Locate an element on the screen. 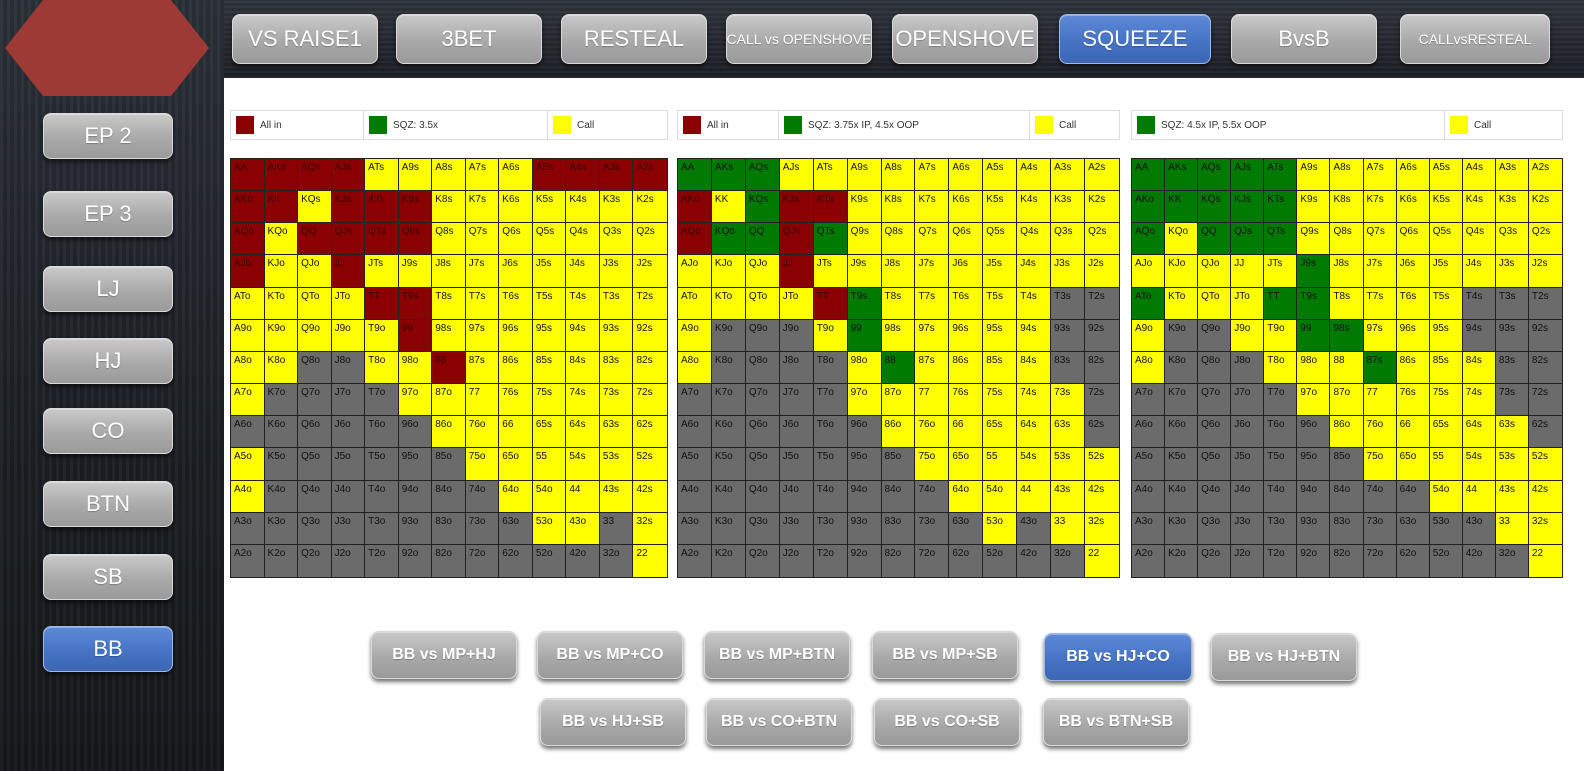  hand-cell: 64o is located at coordinates (966, 496).